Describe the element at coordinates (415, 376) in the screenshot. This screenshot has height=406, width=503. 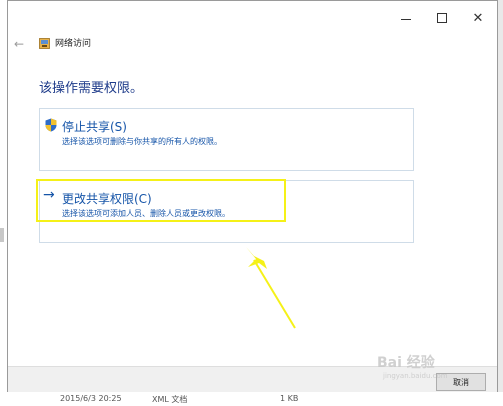
I see `watermark-sub: jingyan.baidu.com` at that location.